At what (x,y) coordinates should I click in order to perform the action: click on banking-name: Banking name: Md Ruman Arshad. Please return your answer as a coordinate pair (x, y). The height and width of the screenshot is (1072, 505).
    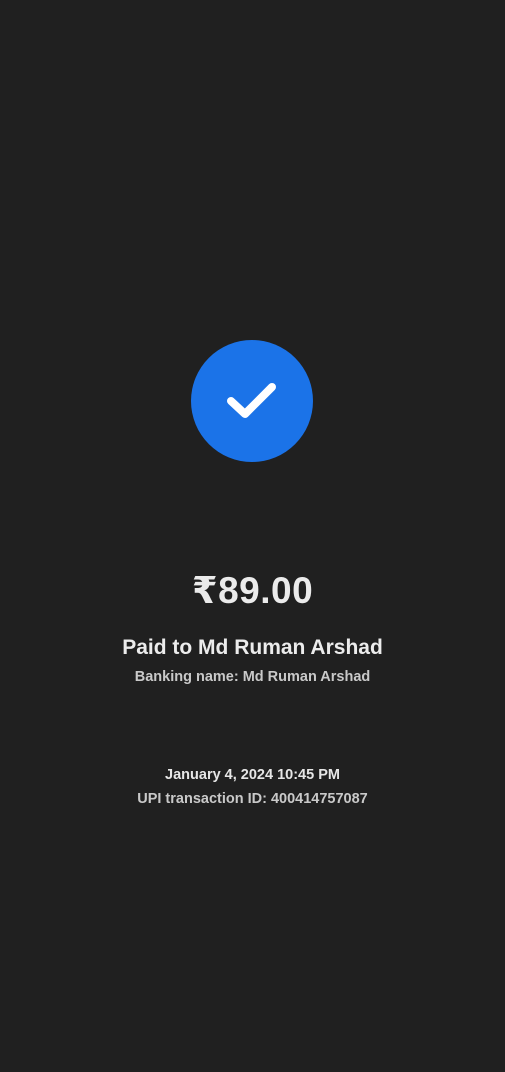
    Looking at the image, I should click on (252, 677).